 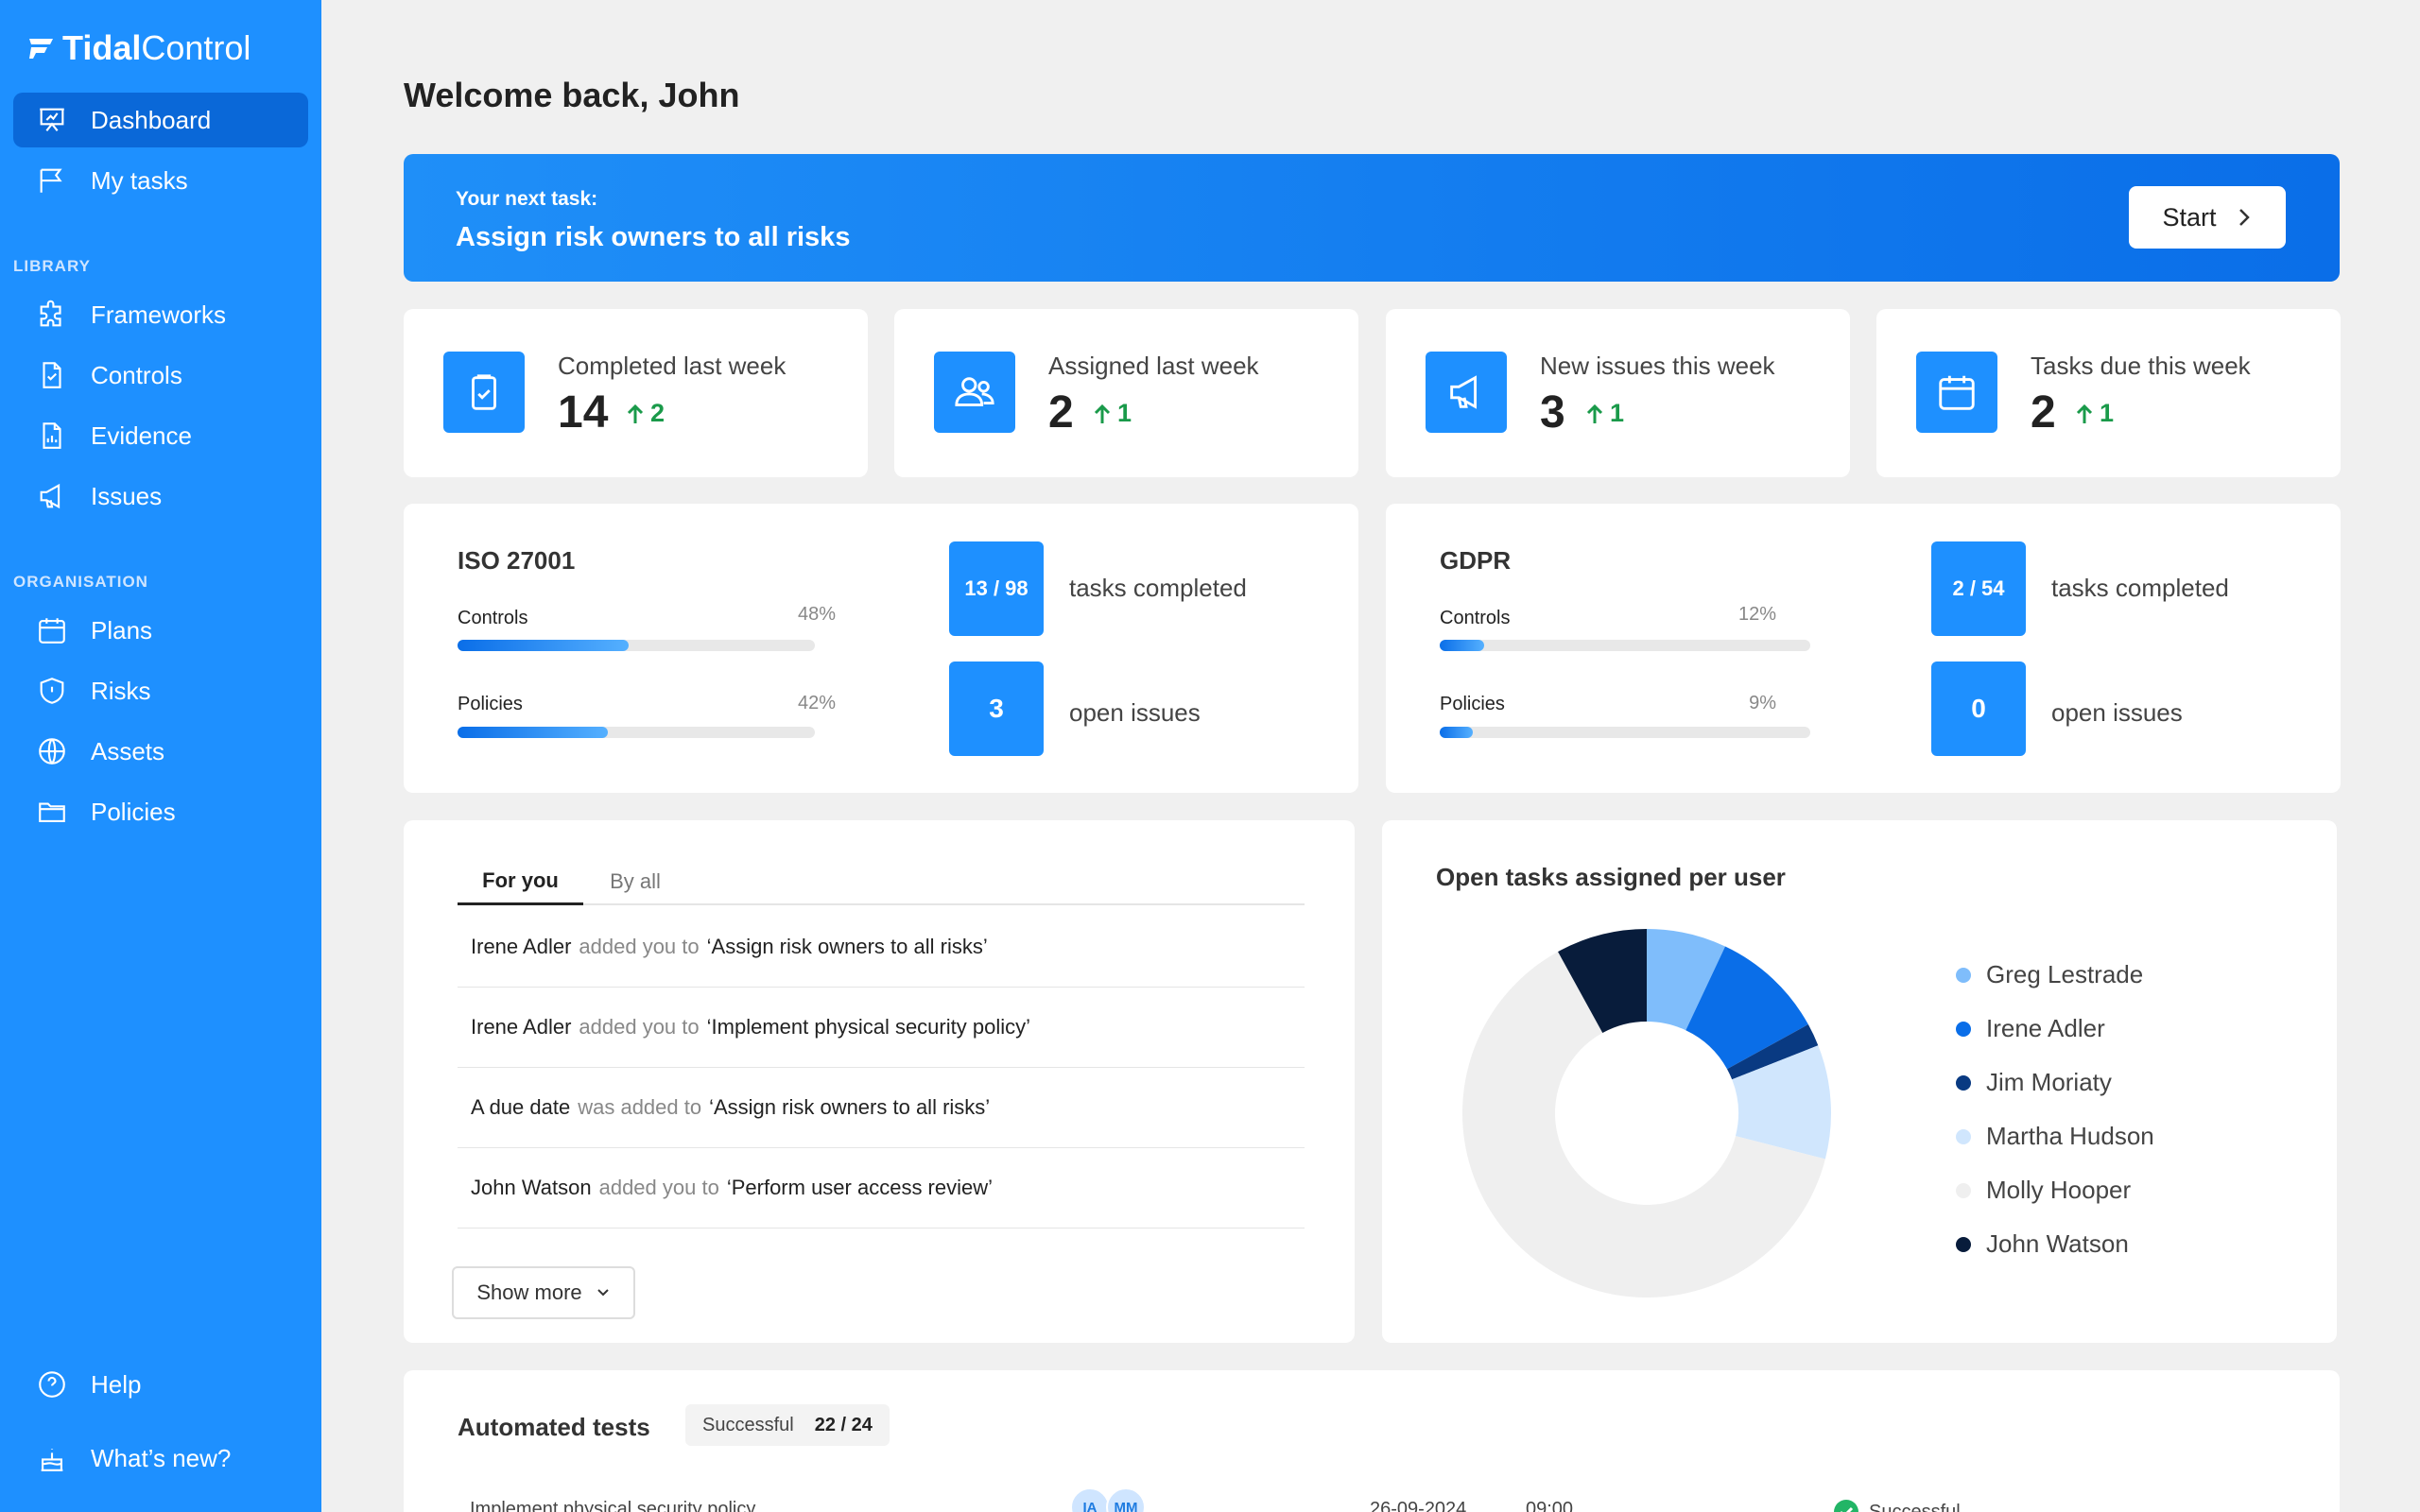 I want to click on legend-label: Jim Moriaty, so click(x=2049, y=1082).